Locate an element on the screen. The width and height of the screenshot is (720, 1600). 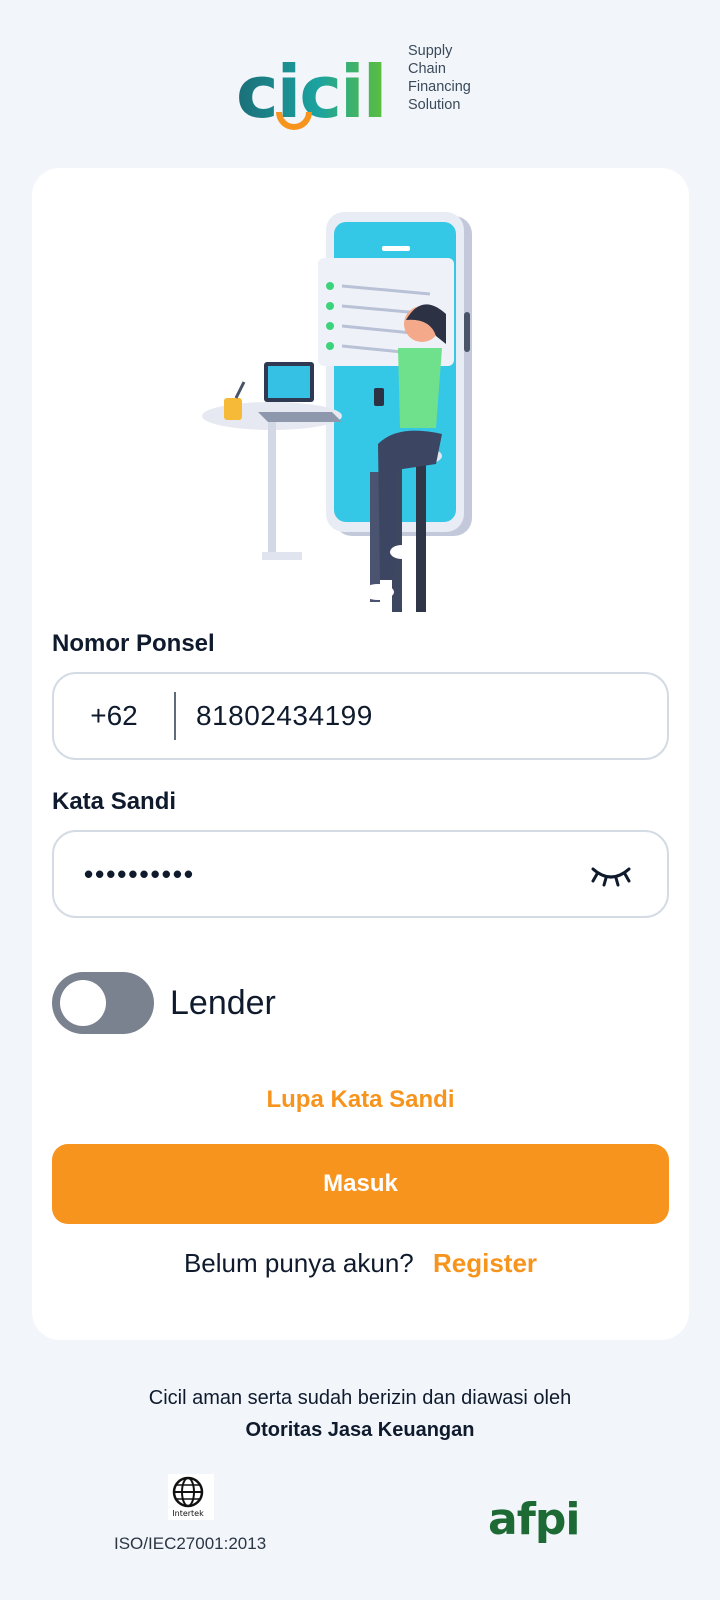
lender-toggle-row: Lender is located at coordinates (164, 1003).